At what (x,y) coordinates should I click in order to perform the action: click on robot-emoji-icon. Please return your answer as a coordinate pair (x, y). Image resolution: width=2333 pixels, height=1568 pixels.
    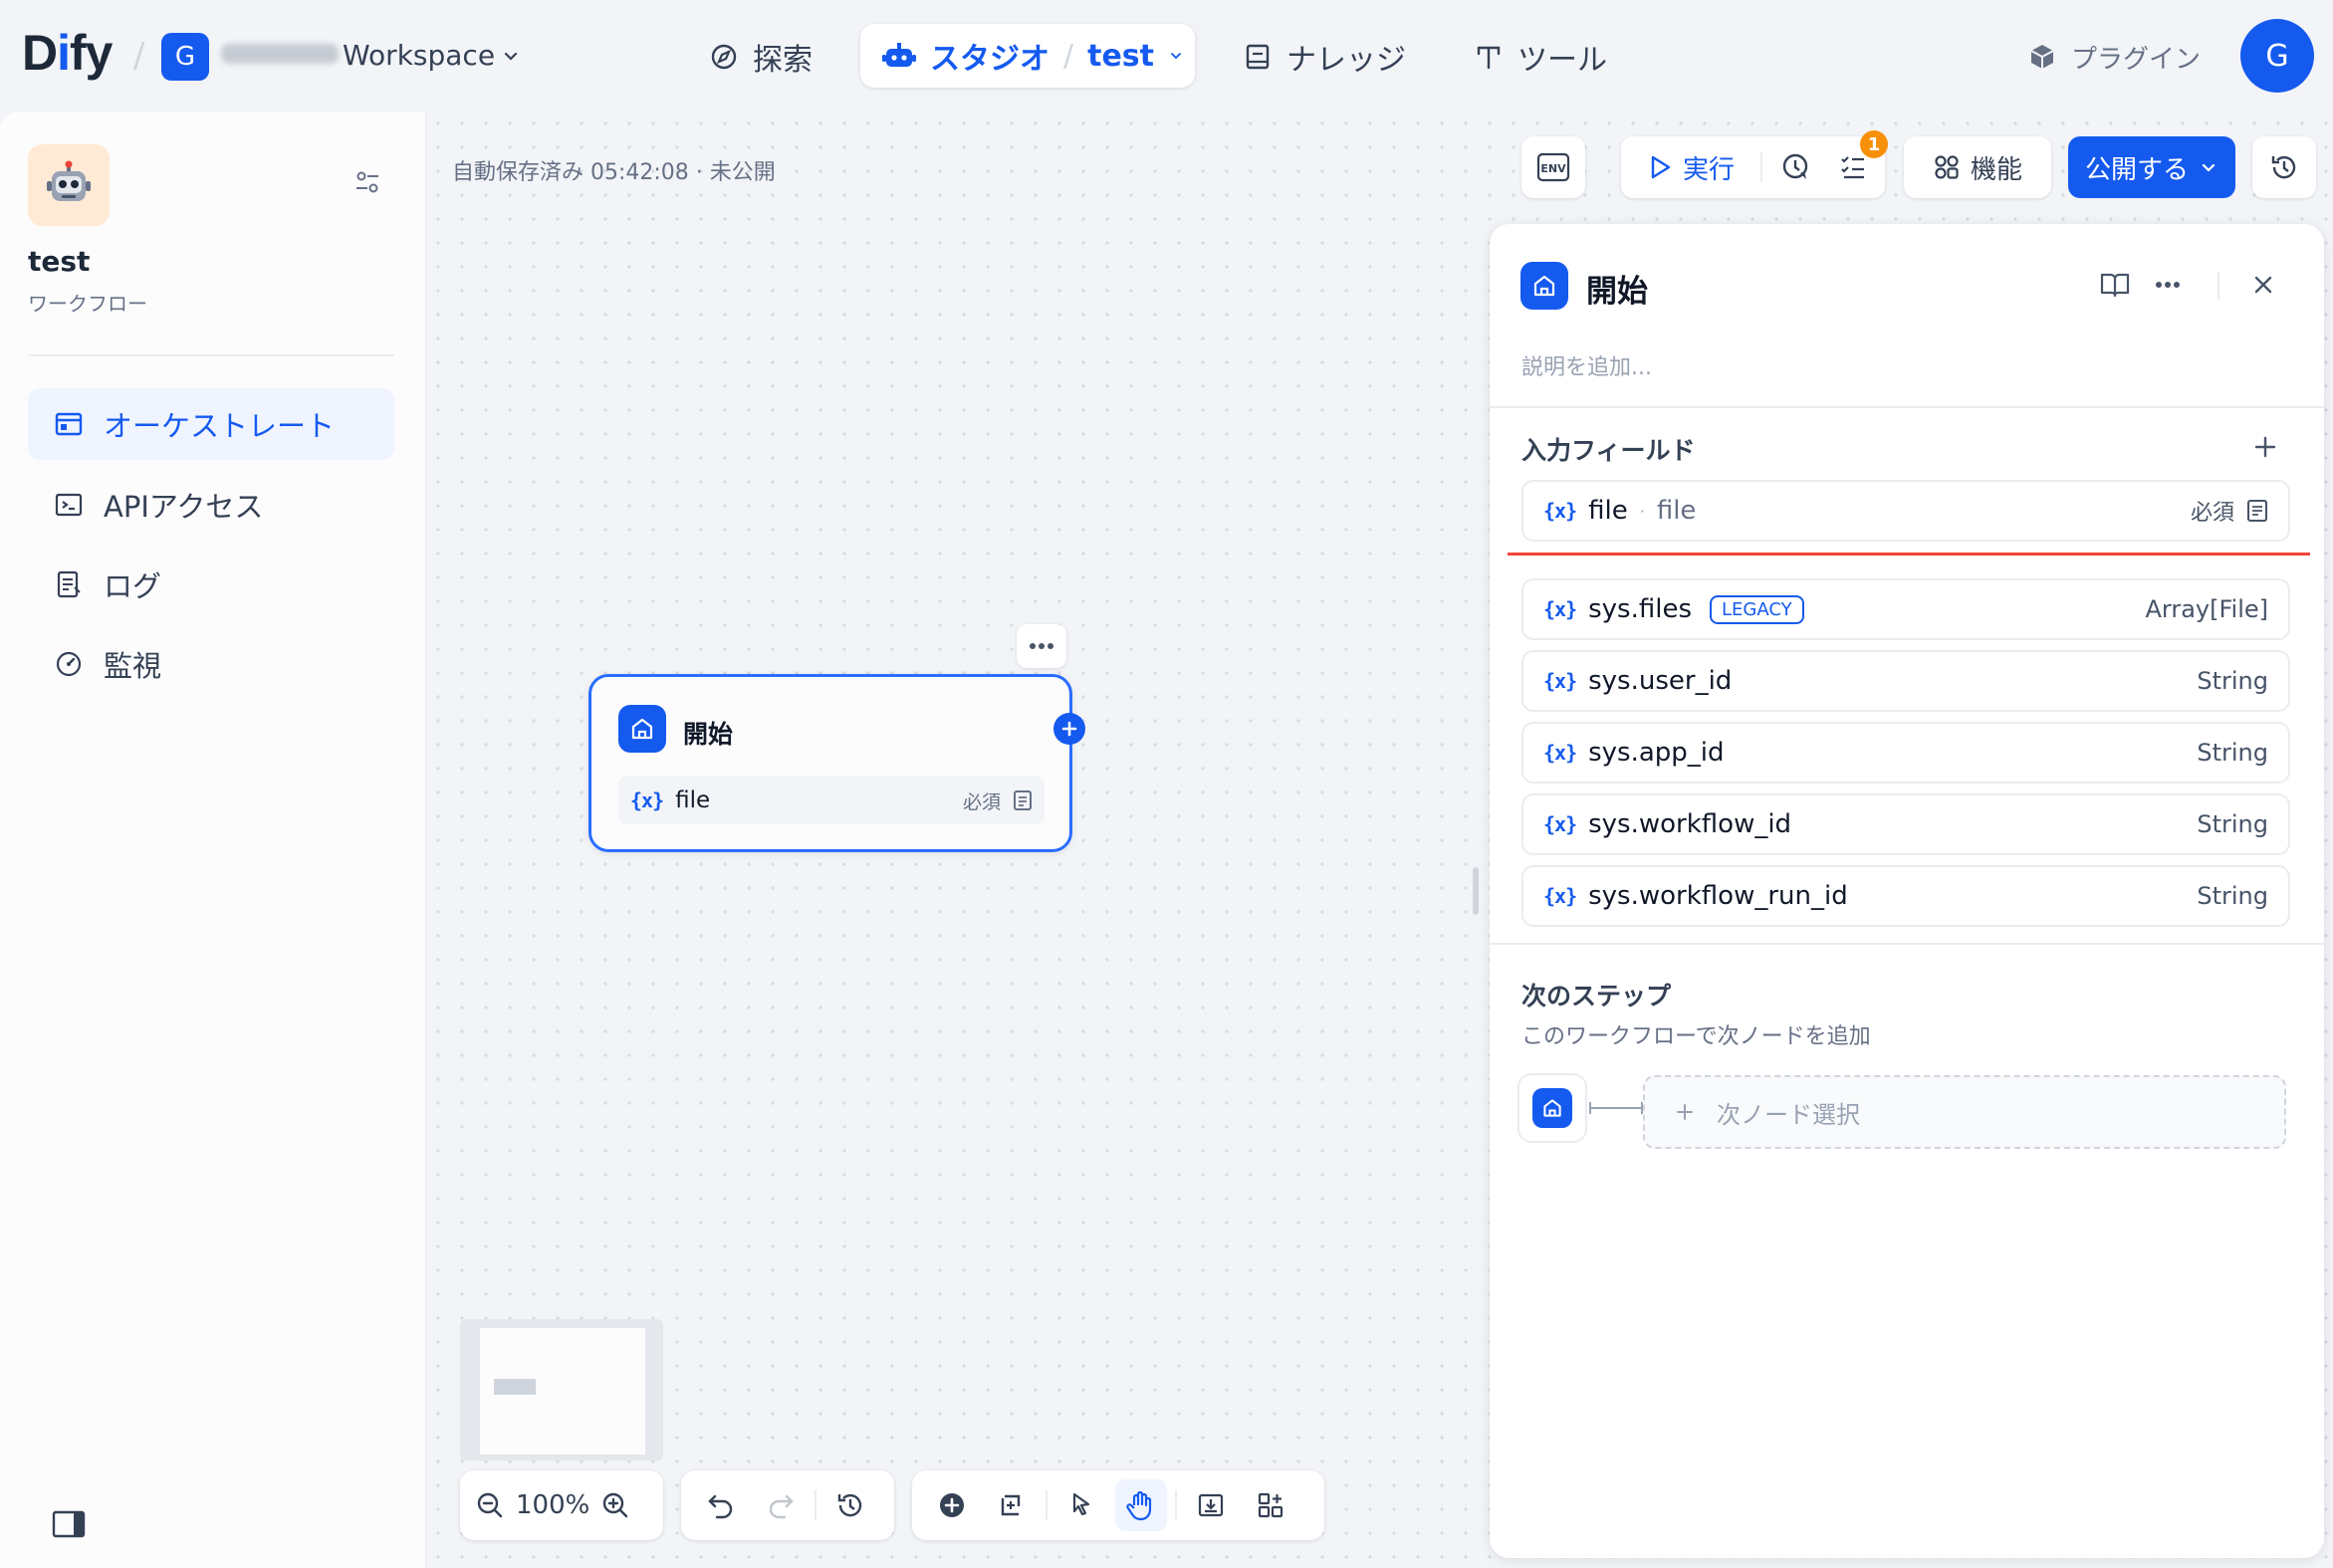
    Looking at the image, I should click on (69, 180).